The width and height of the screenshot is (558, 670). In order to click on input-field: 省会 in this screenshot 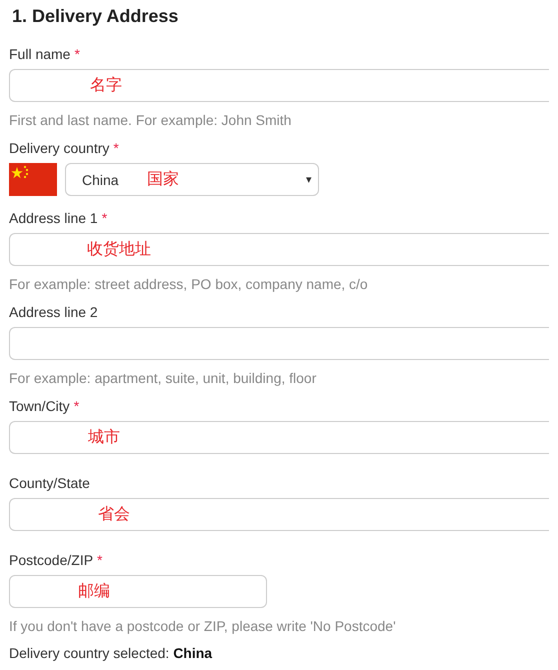, I will do `click(279, 514)`.